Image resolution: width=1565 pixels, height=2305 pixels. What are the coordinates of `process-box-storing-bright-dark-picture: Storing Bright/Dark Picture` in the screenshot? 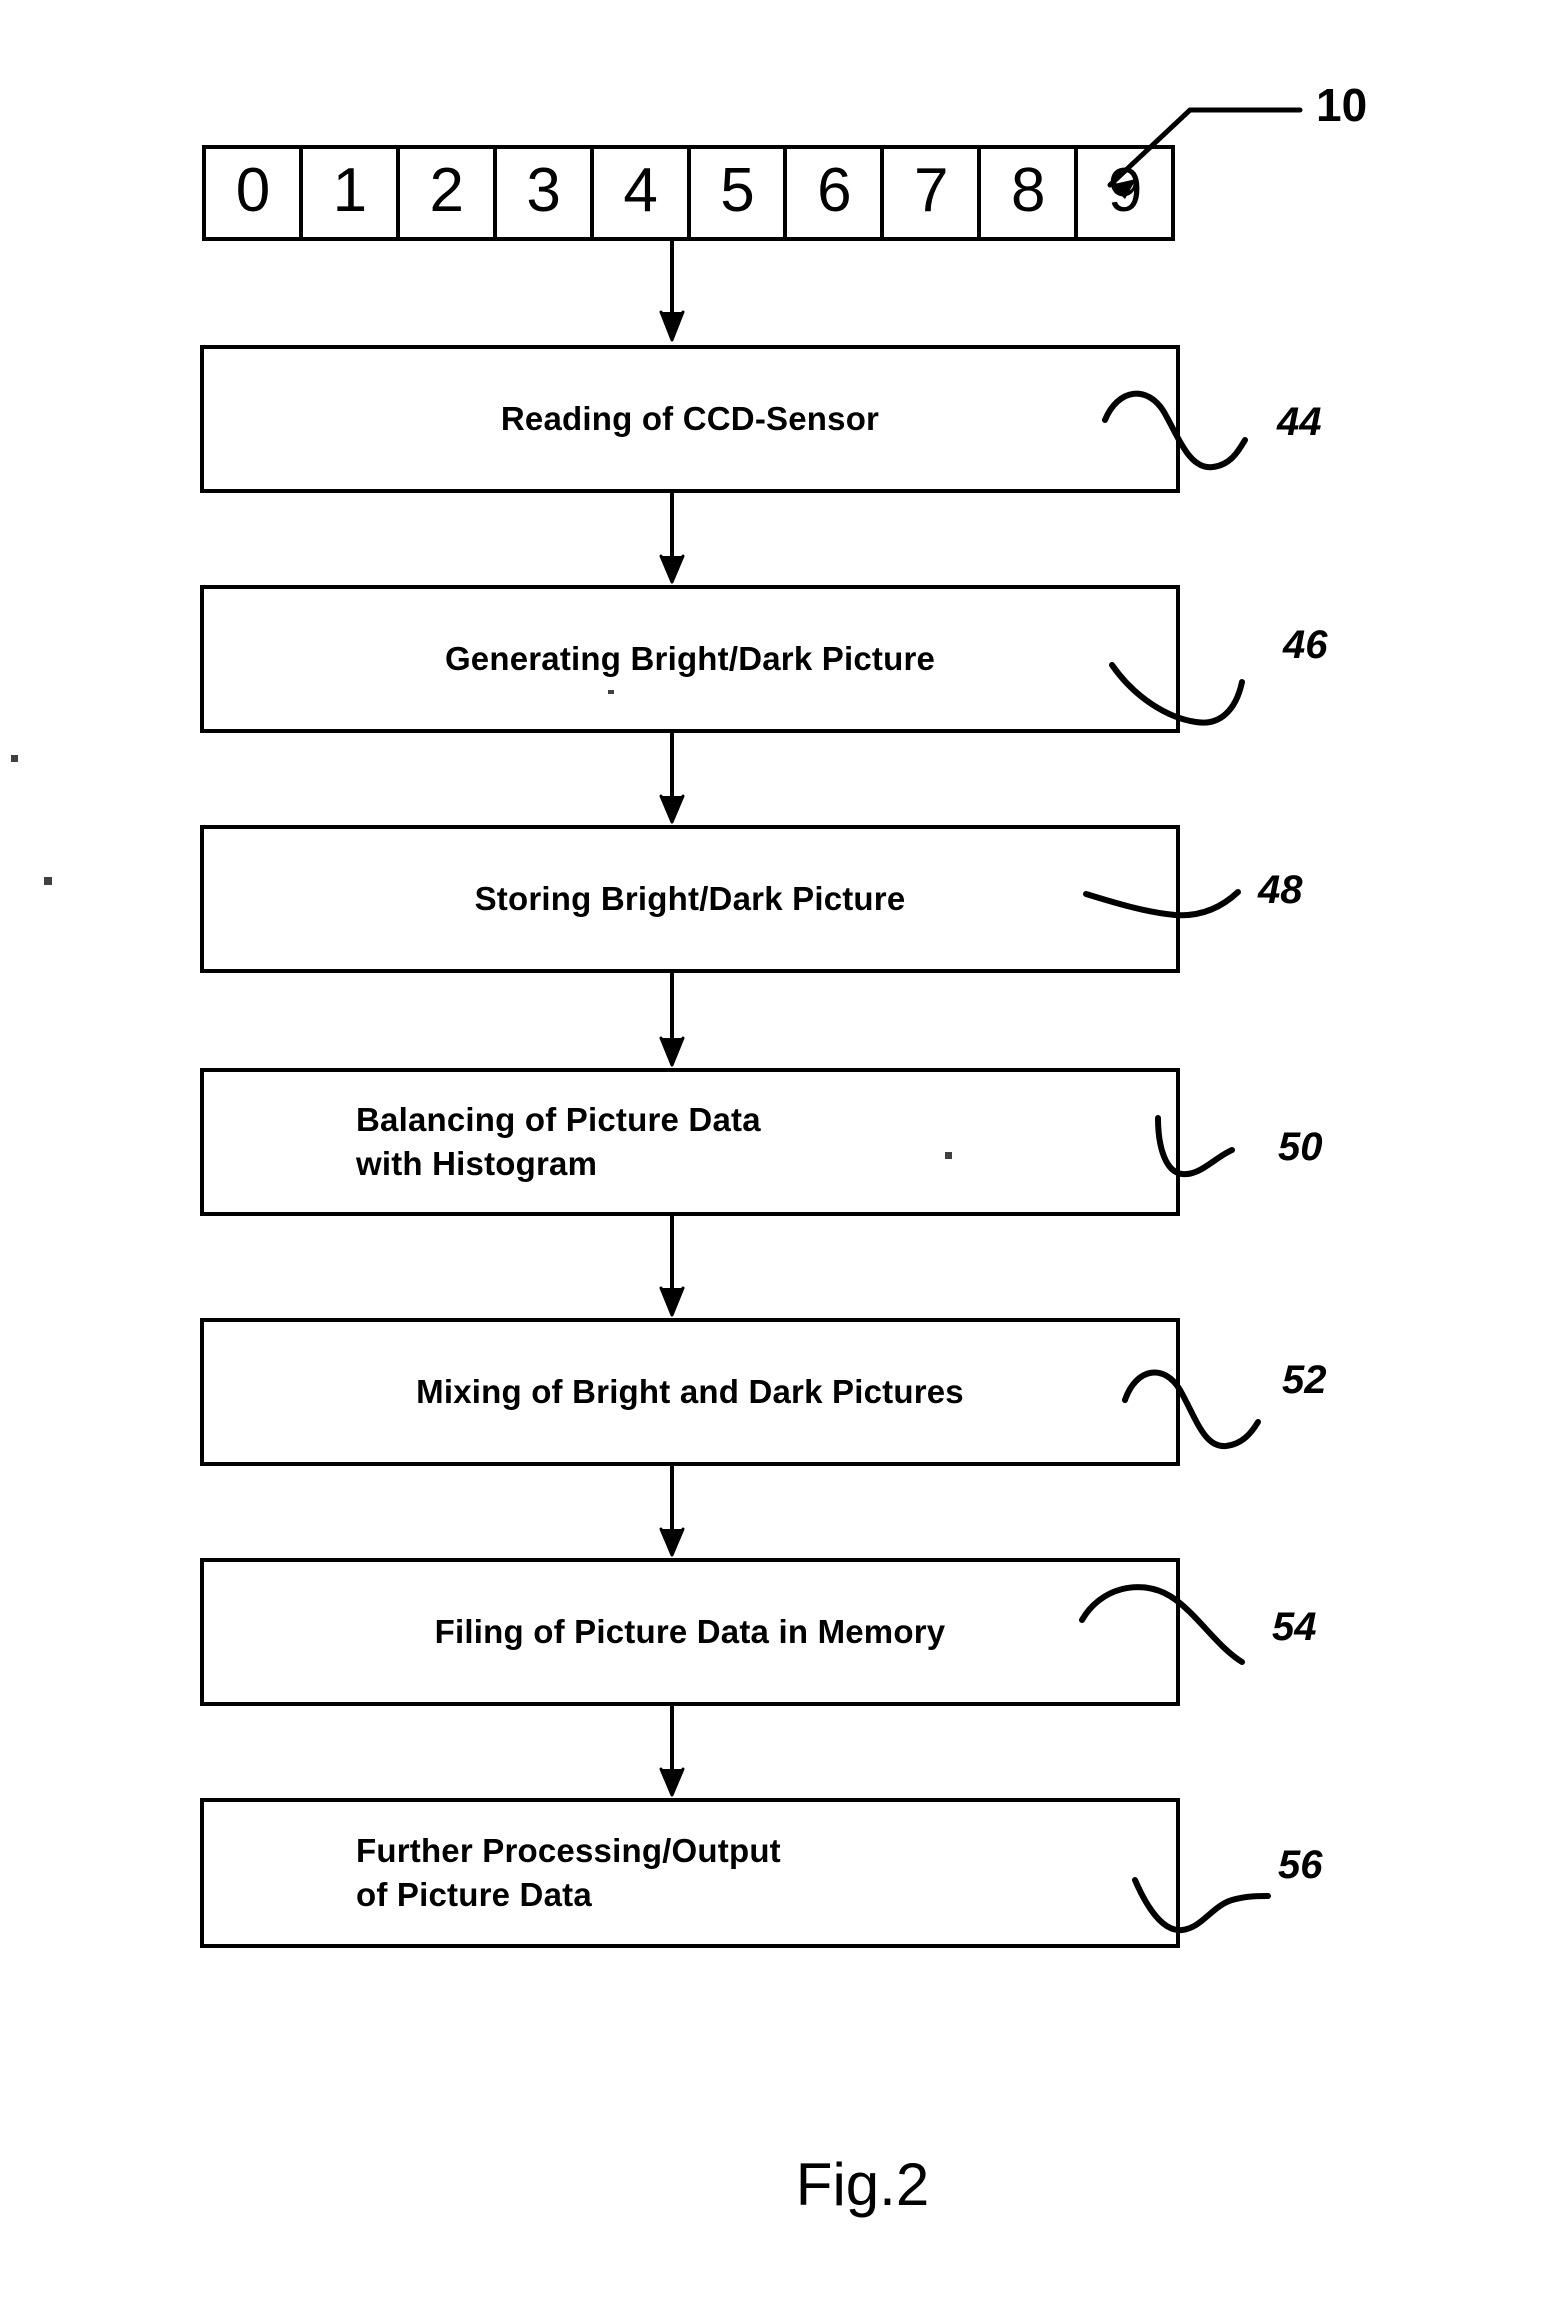 It's located at (690, 899).